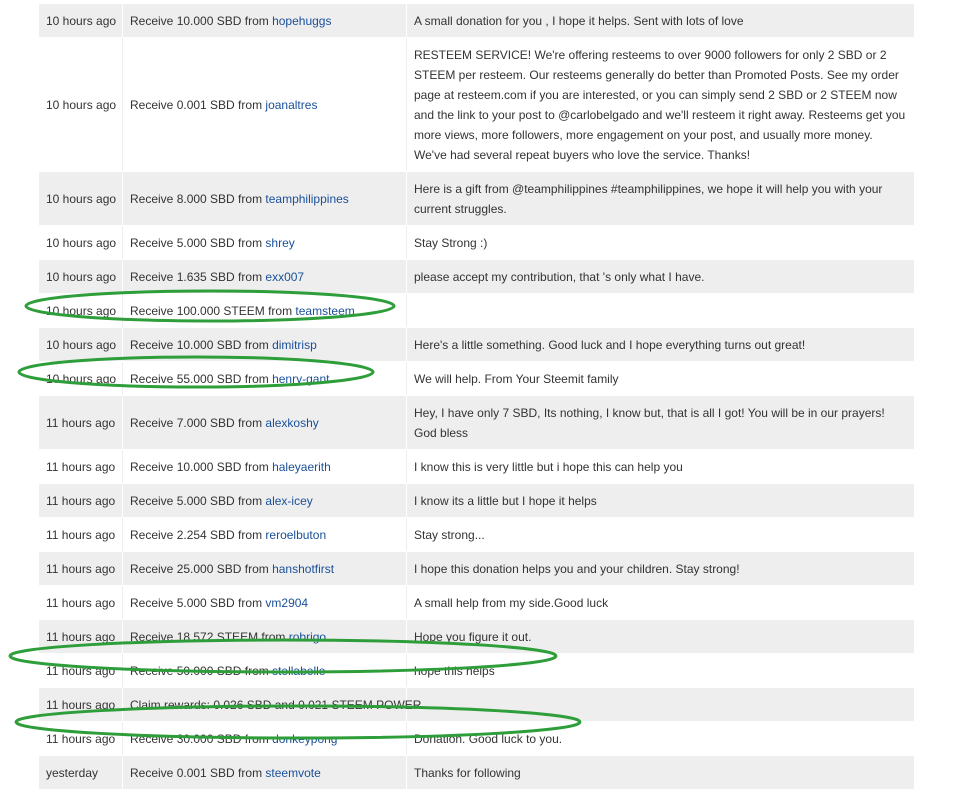 This screenshot has width=953, height=790. What do you see at coordinates (660, 378) in the screenshot?
I see `memo: We will help. From Your Steemit family` at bounding box center [660, 378].